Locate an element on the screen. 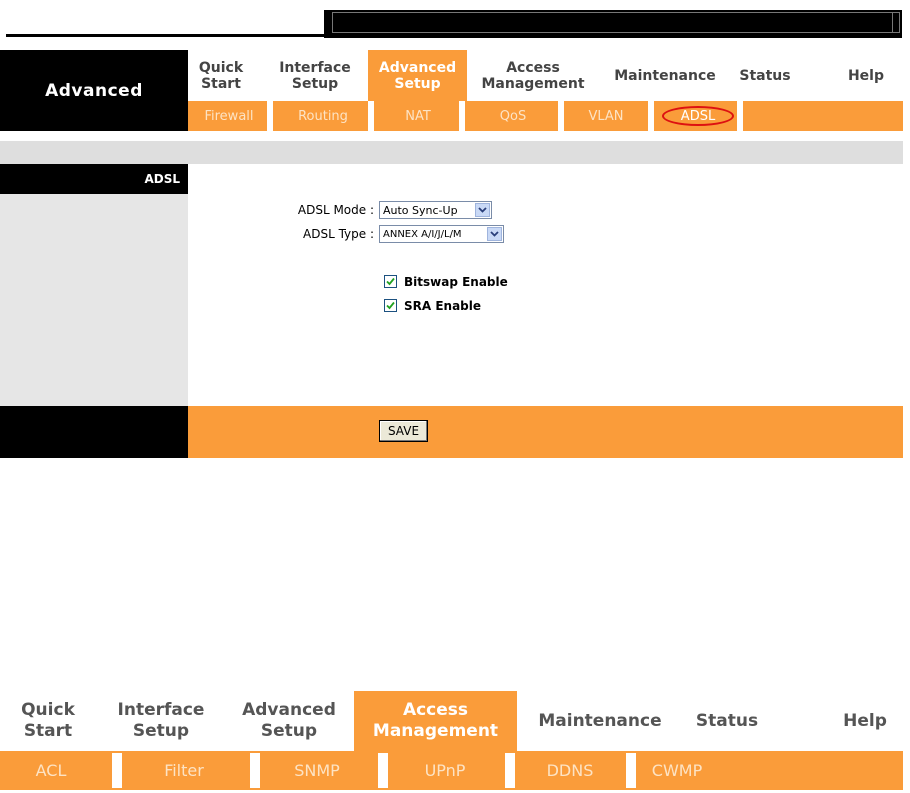 Image resolution: width=910 pixels, height=793 pixels. nav-label: Quick Start is located at coordinates (221, 75).